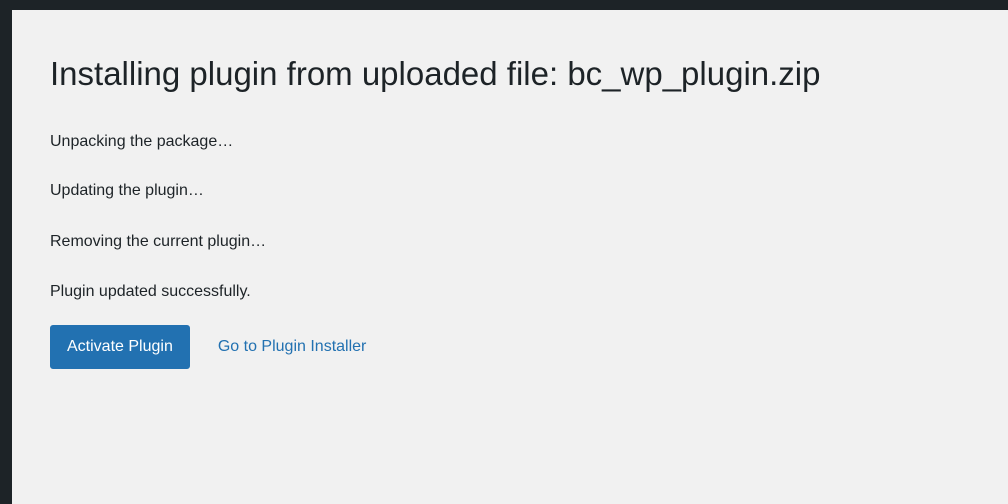 Image resolution: width=1008 pixels, height=504 pixels. Describe the element at coordinates (120, 347) in the screenshot. I see `activate-plugin-button: Activate Plugin` at that location.